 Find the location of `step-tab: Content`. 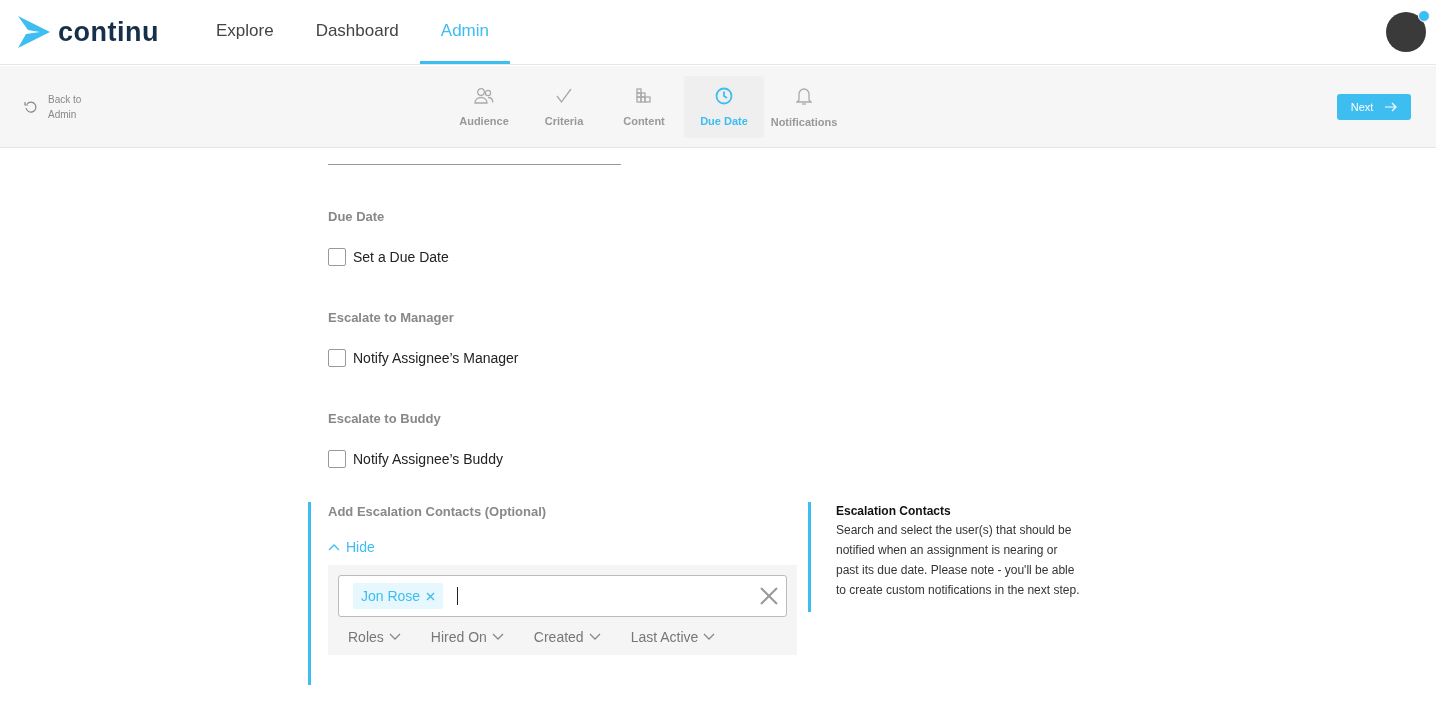

step-tab: Content is located at coordinates (644, 106).